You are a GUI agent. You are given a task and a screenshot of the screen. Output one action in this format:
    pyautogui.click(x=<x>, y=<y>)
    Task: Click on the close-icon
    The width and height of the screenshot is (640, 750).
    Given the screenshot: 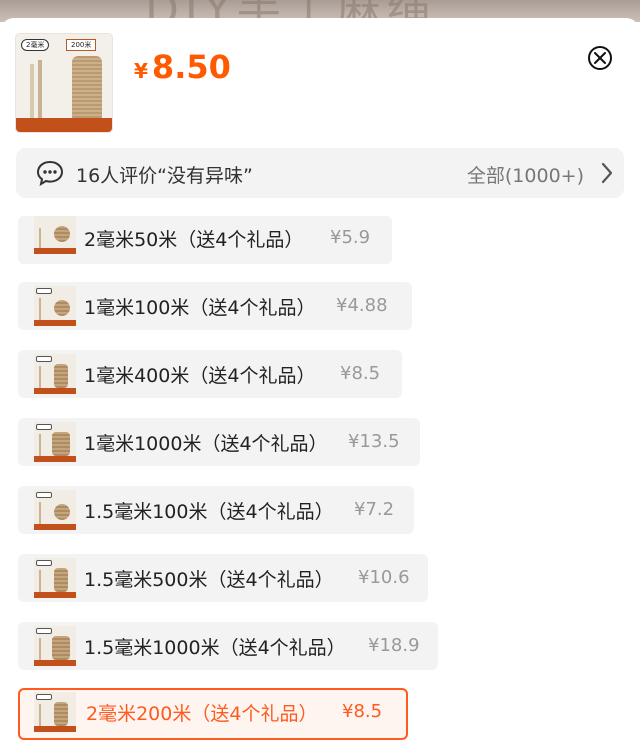 What is the action you would take?
    pyautogui.click(x=600, y=58)
    